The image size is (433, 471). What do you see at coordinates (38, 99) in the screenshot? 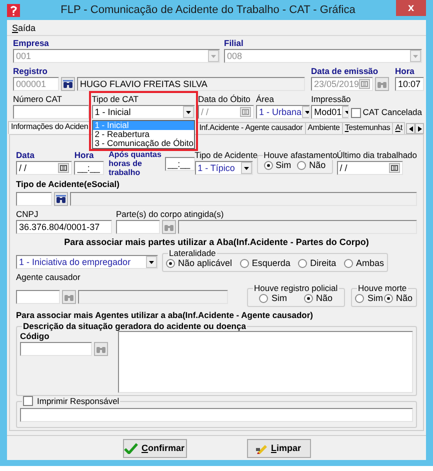
I see `field-label: Número CAT` at bounding box center [38, 99].